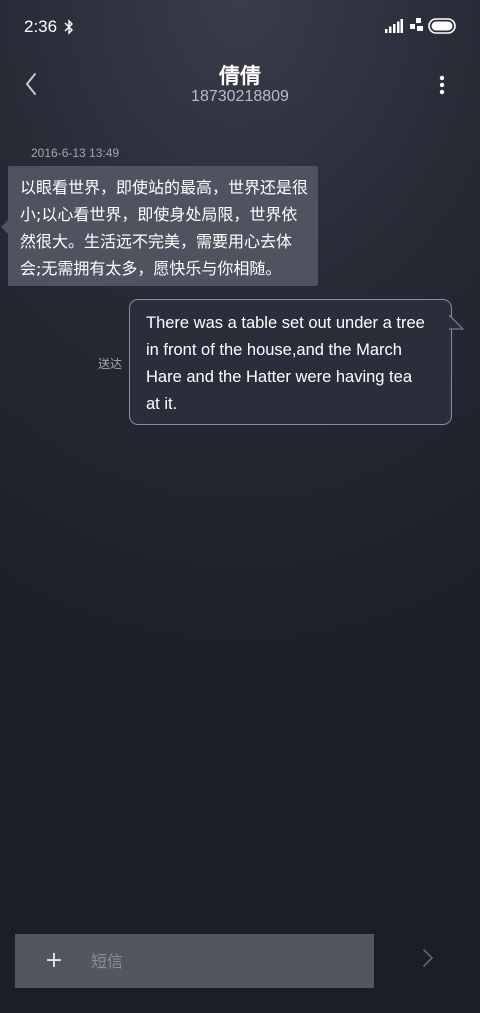 Image resolution: width=480 pixels, height=1013 pixels. Describe the element at coordinates (54, 961) in the screenshot. I see `add-attachment-button: +` at that location.